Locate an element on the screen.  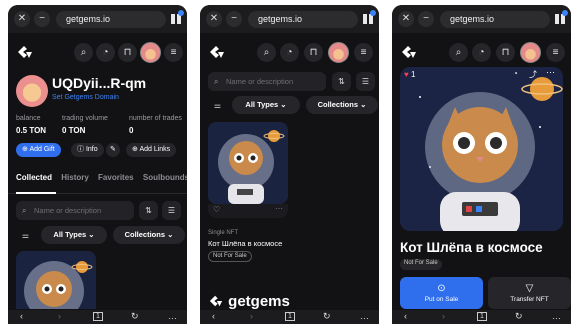
nft-hero-image is located at coordinates (481, 149).